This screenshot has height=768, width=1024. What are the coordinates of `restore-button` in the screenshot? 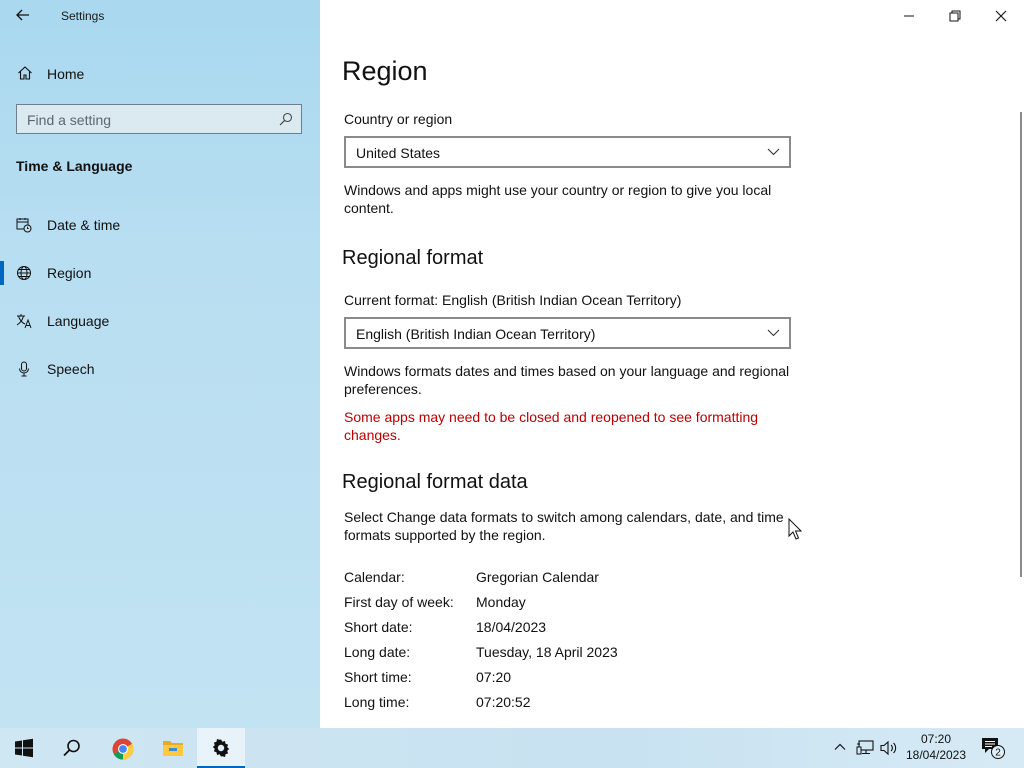 It's located at (955, 16).